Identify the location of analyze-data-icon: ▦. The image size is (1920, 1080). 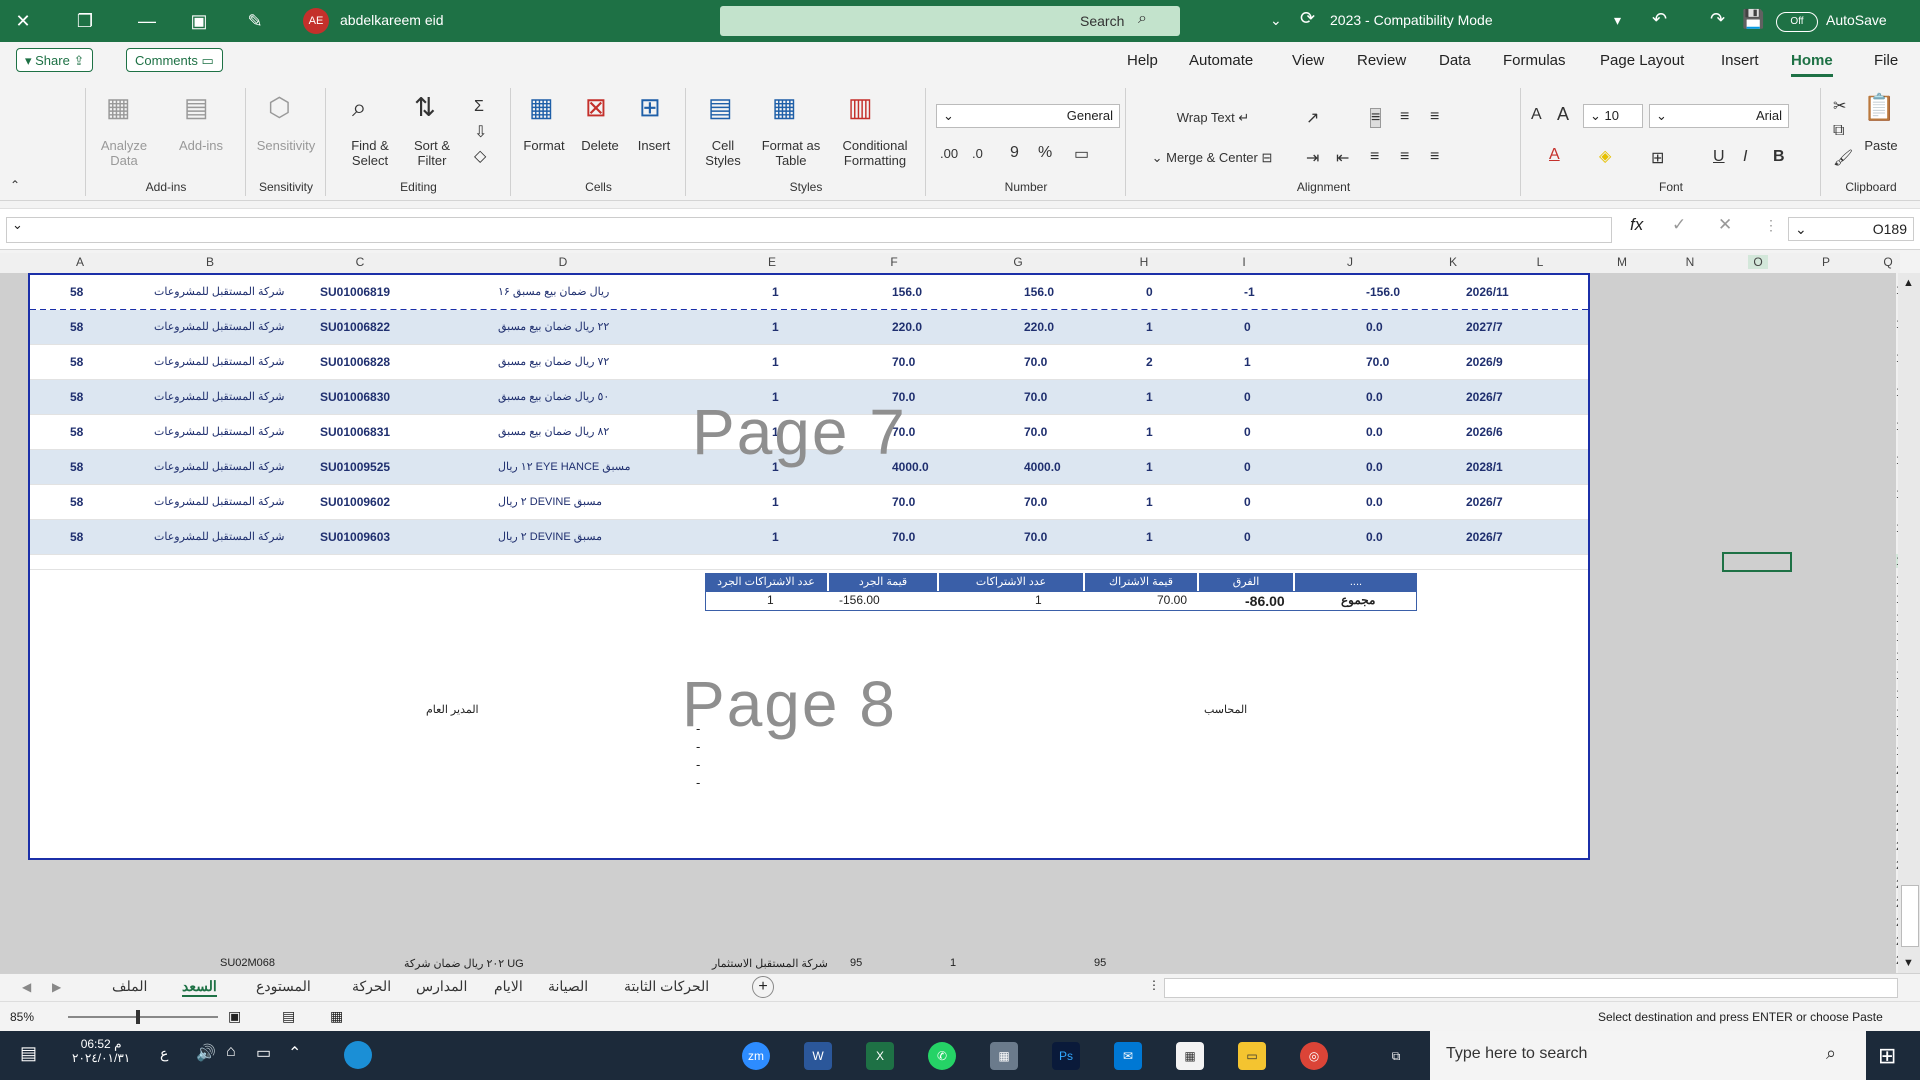
(118, 107).